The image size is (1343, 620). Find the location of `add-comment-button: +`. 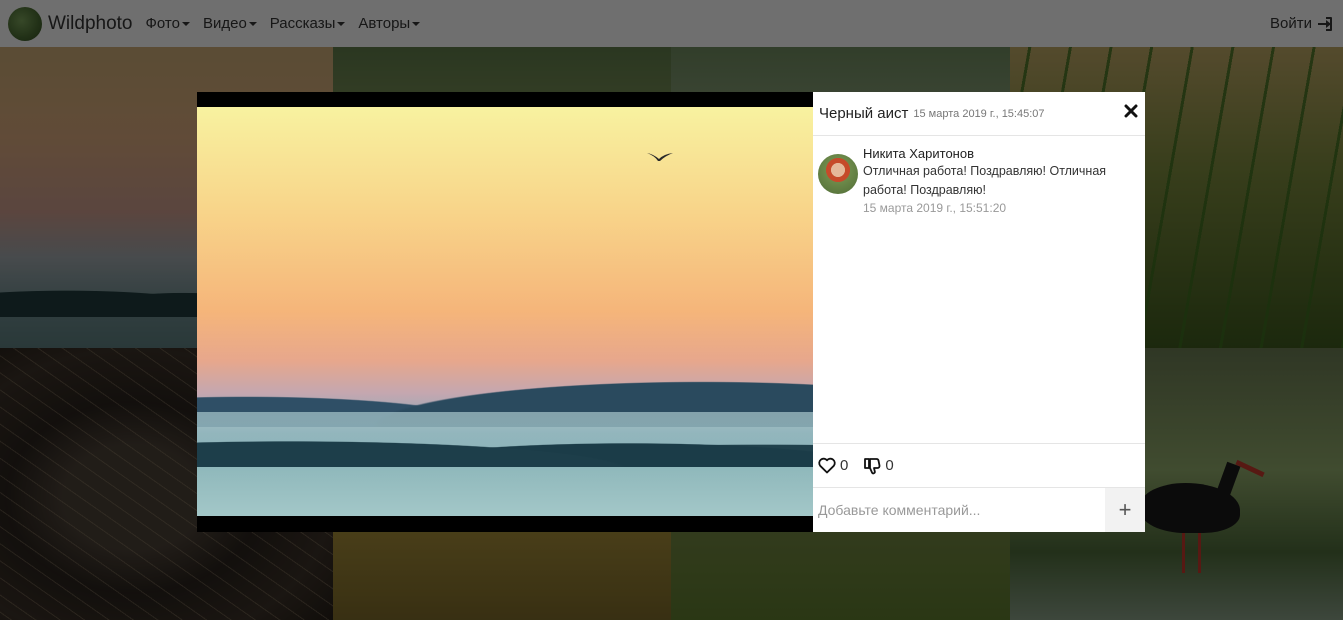

add-comment-button: + is located at coordinates (1125, 510).